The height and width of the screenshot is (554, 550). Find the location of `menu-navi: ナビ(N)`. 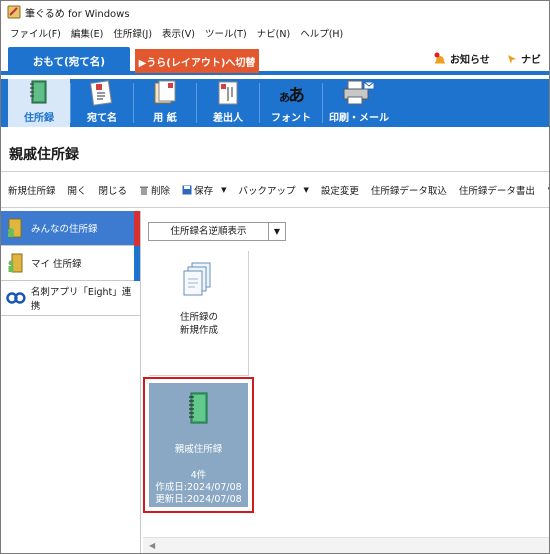

menu-navi: ナビ(N) is located at coordinates (274, 33).